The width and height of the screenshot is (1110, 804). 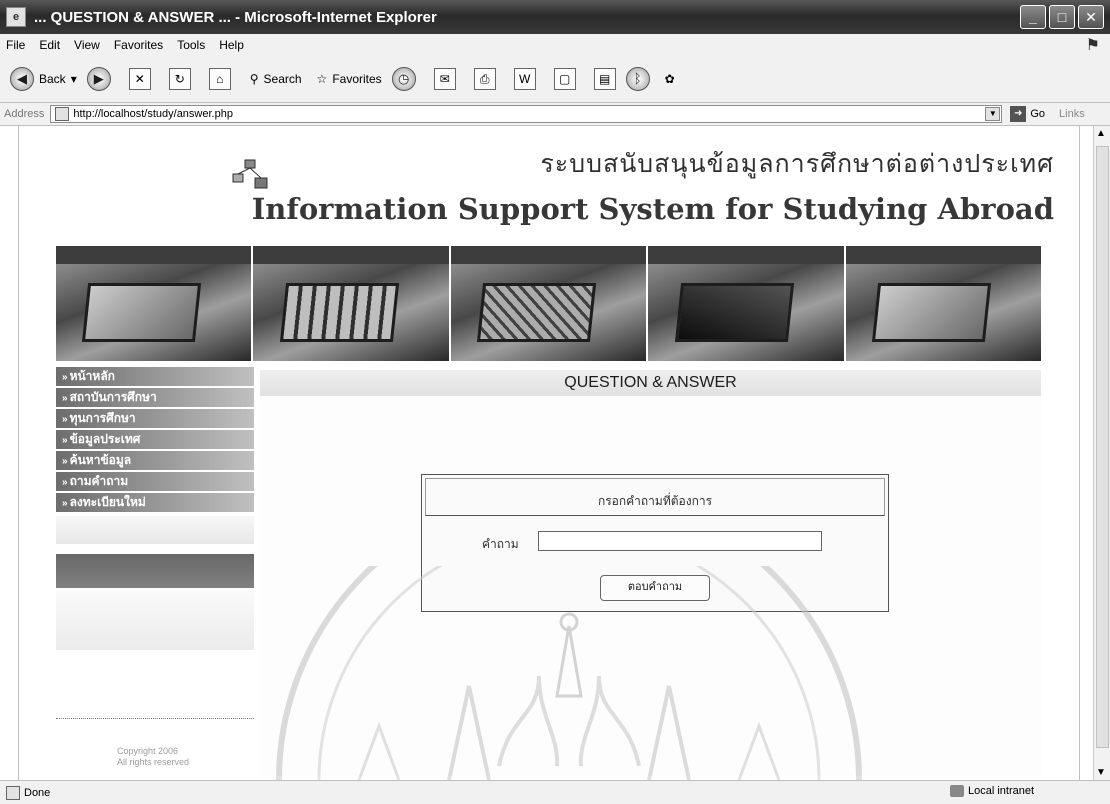 I want to click on nav-item-scholarships: » ทุนการศึกษา, so click(x=155, y=418).